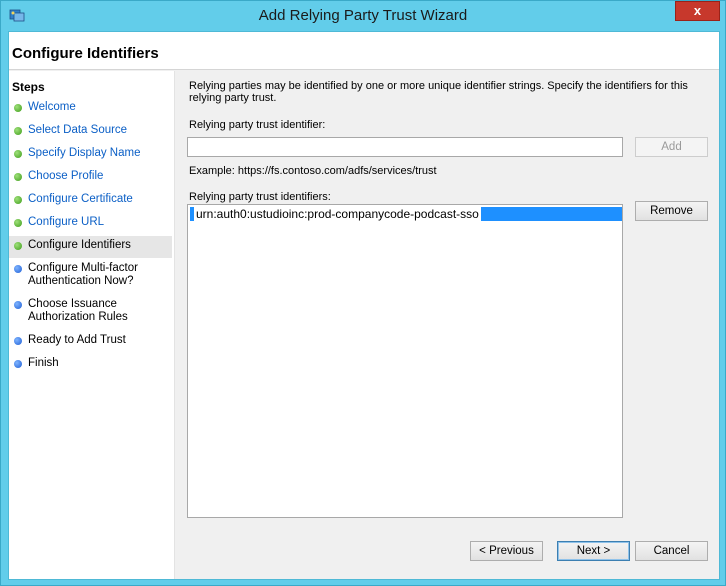 The height and width of the screenshot is (586, 726). I want to click on step-choose-issuance-rules: Choose Issuance Authorization Rules, so click(90, 310).